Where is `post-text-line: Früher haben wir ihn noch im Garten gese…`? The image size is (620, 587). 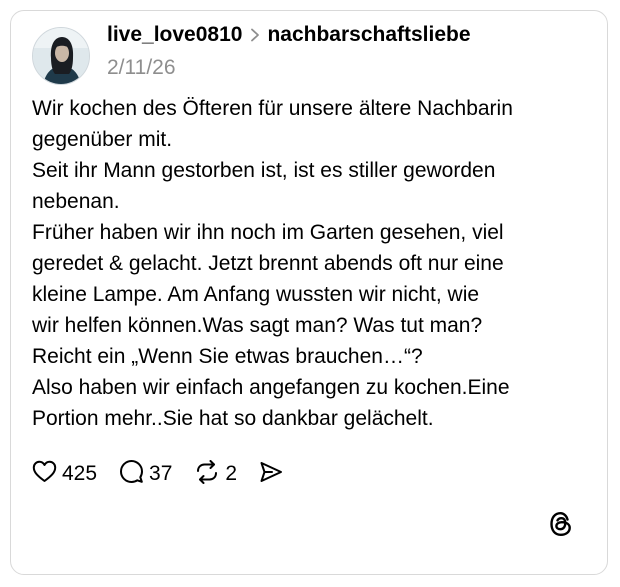 post-text-line: Früher haben wir ihn noch im Garten gese… is located at coordinates (268, 232).